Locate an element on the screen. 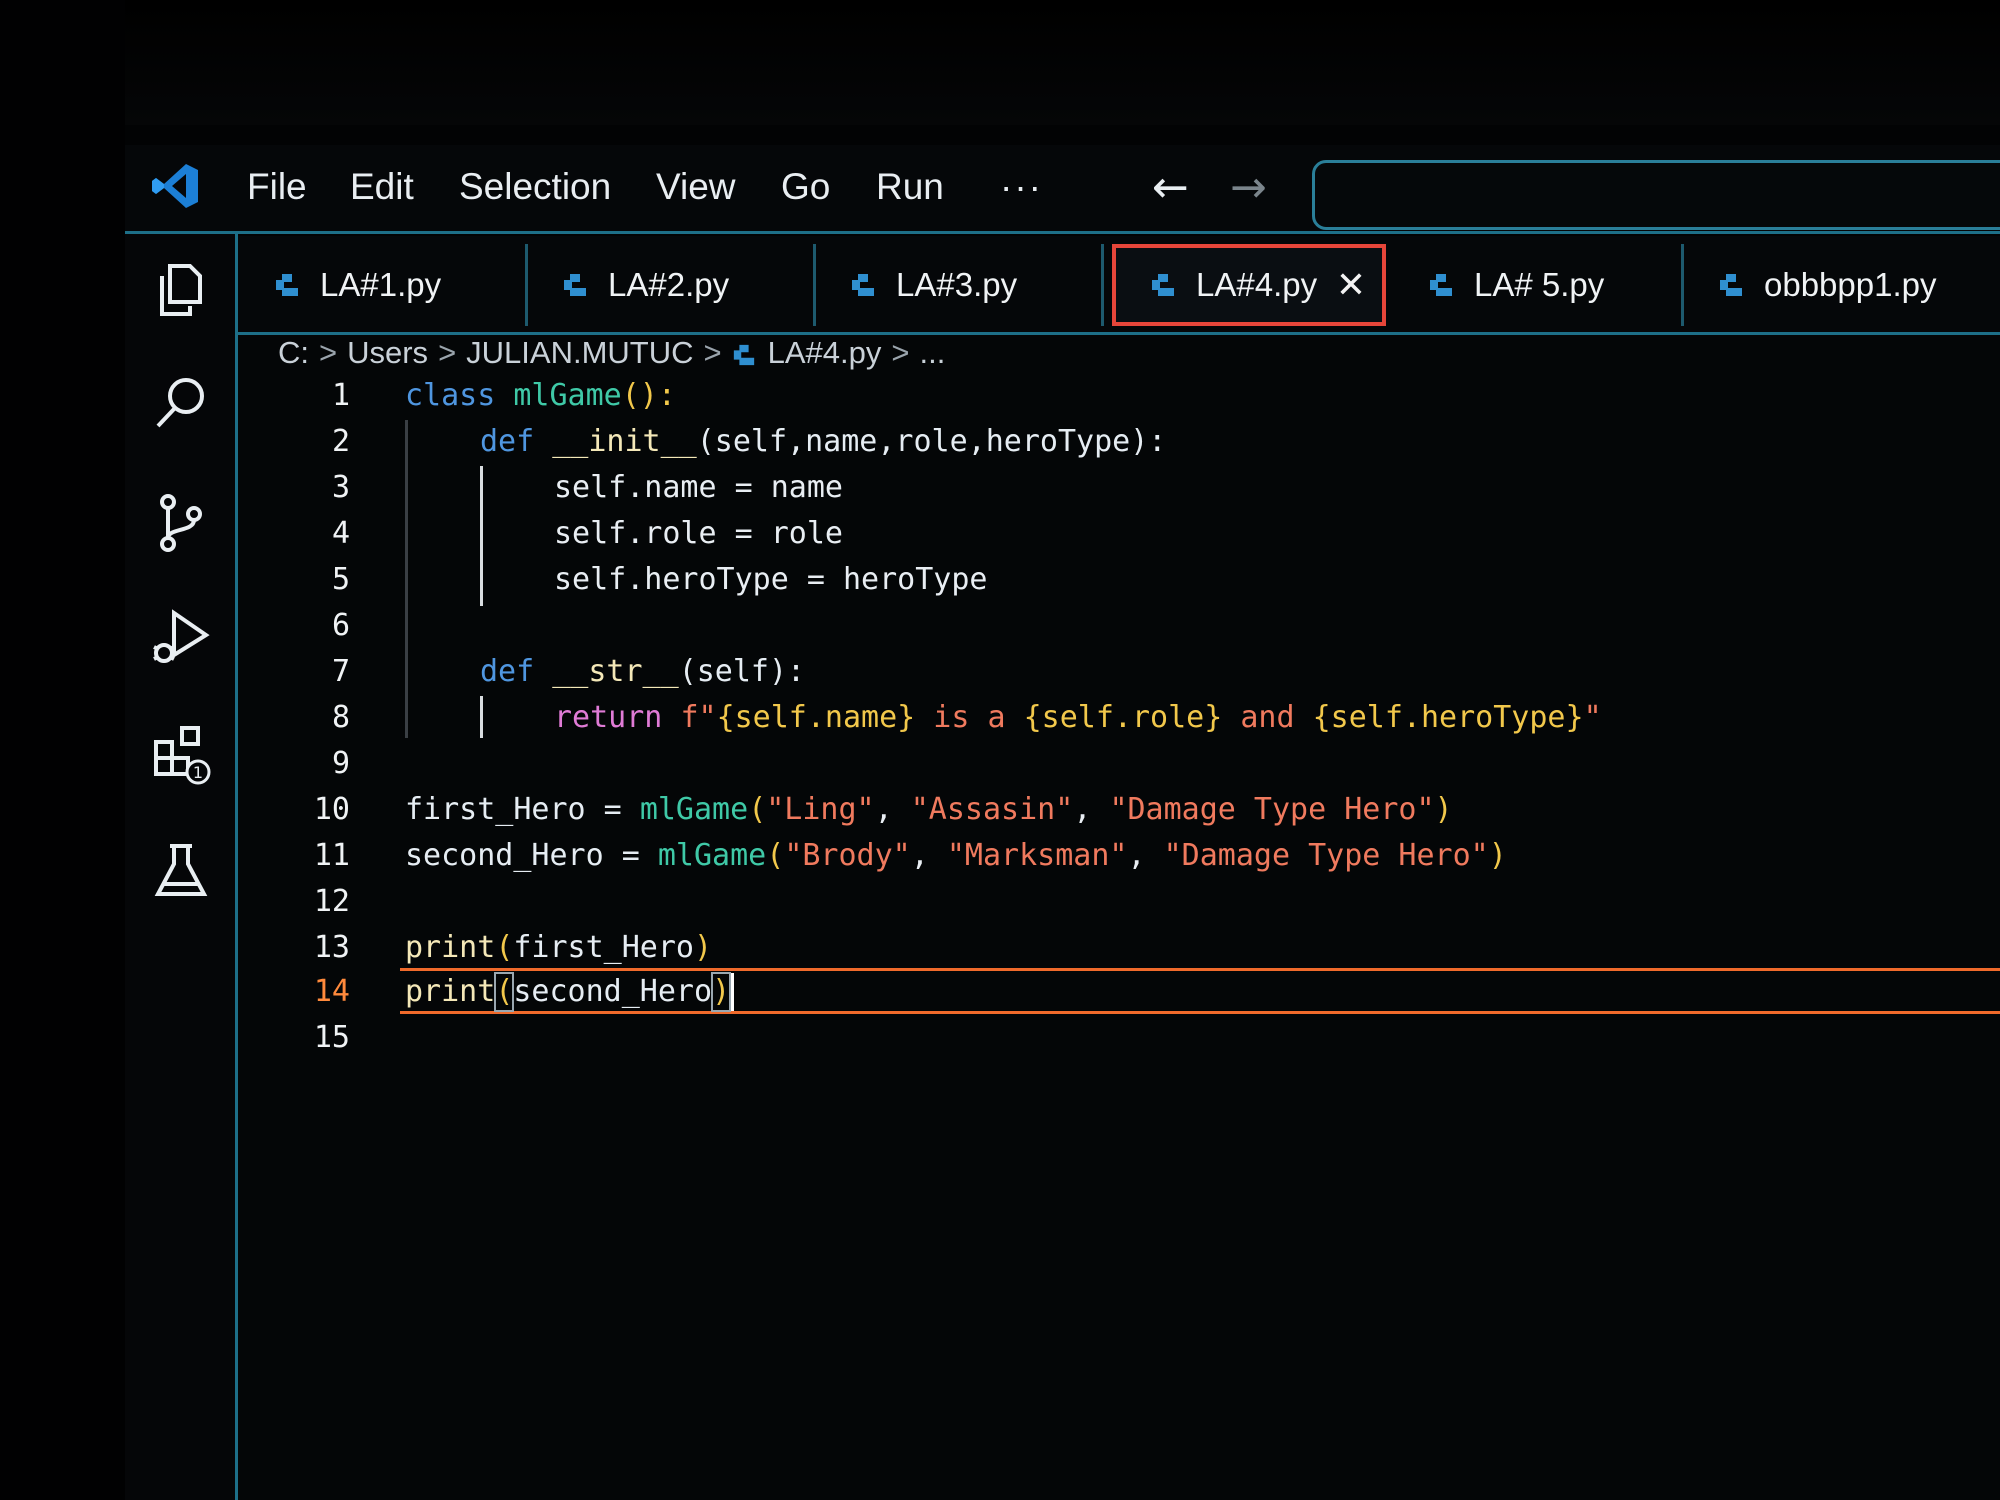 This screenshot has width=2000, height=1500. parameters: (self,name,role,heroType): is located at coordinates (931, 441).